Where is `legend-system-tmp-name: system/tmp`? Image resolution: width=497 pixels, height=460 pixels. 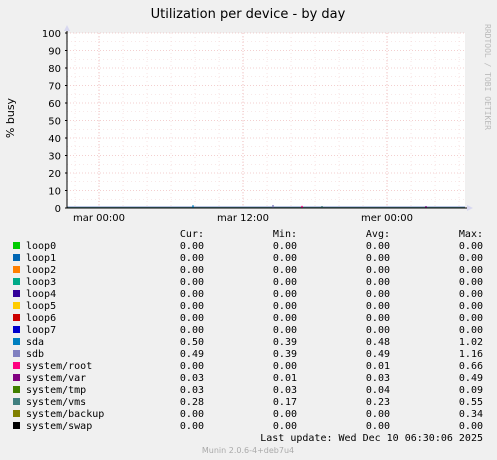
legend-system-tmp-name: system/tmp is located at coordinates (56, 390).